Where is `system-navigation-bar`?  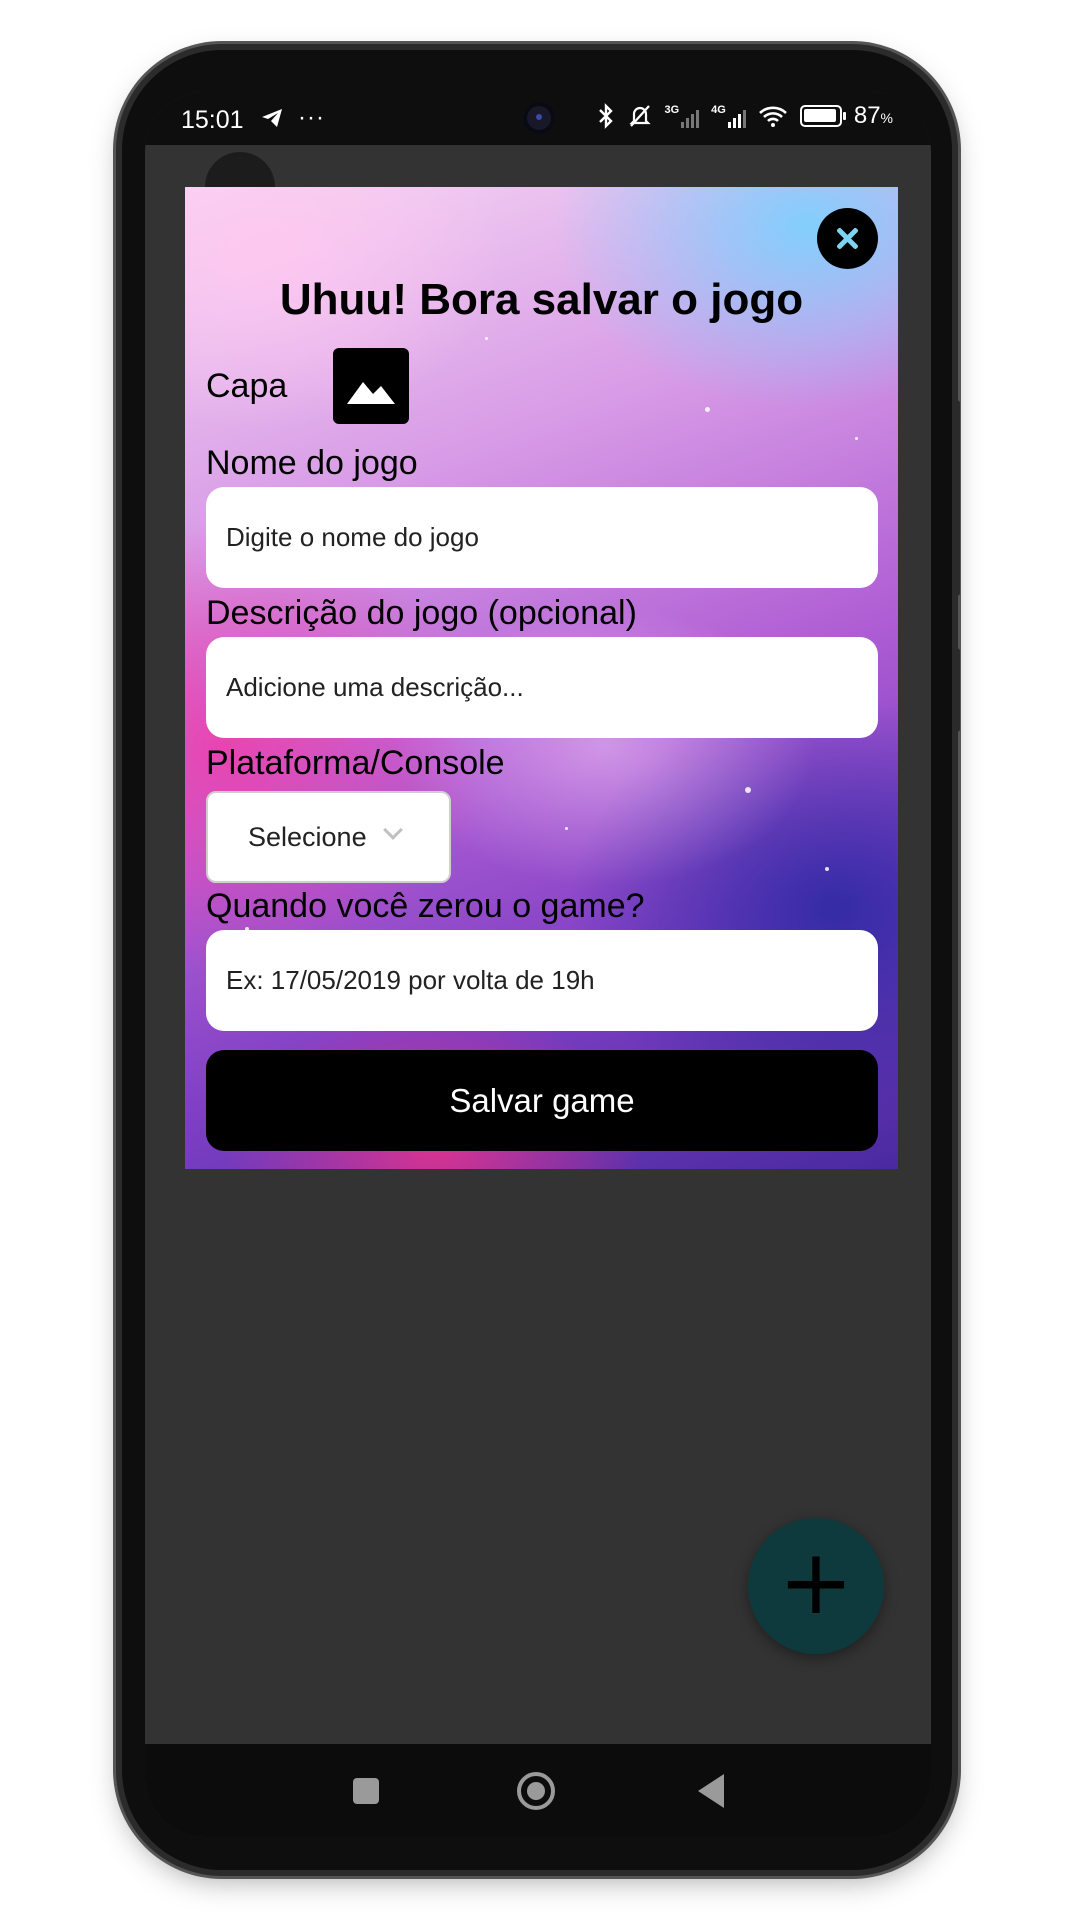 system-navigation-bar is located at coordinates (538, 1790).